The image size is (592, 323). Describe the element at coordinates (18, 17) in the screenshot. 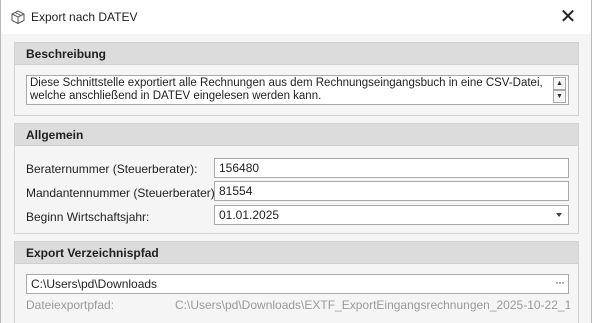

I see `package-icon` at that location.